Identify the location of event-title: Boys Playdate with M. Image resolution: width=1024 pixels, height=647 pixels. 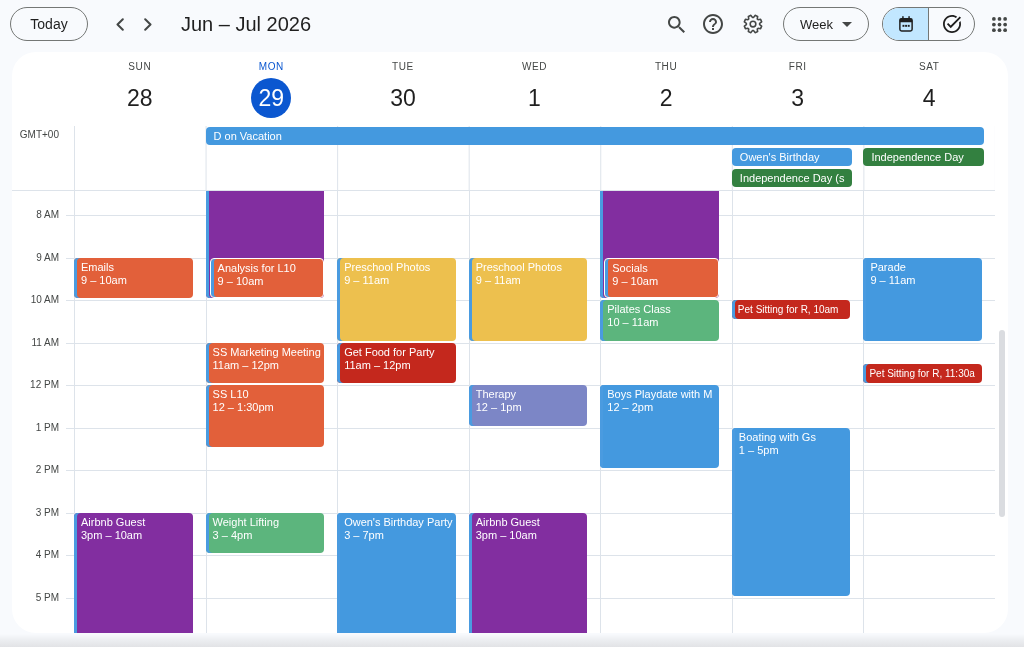
(660, 394).